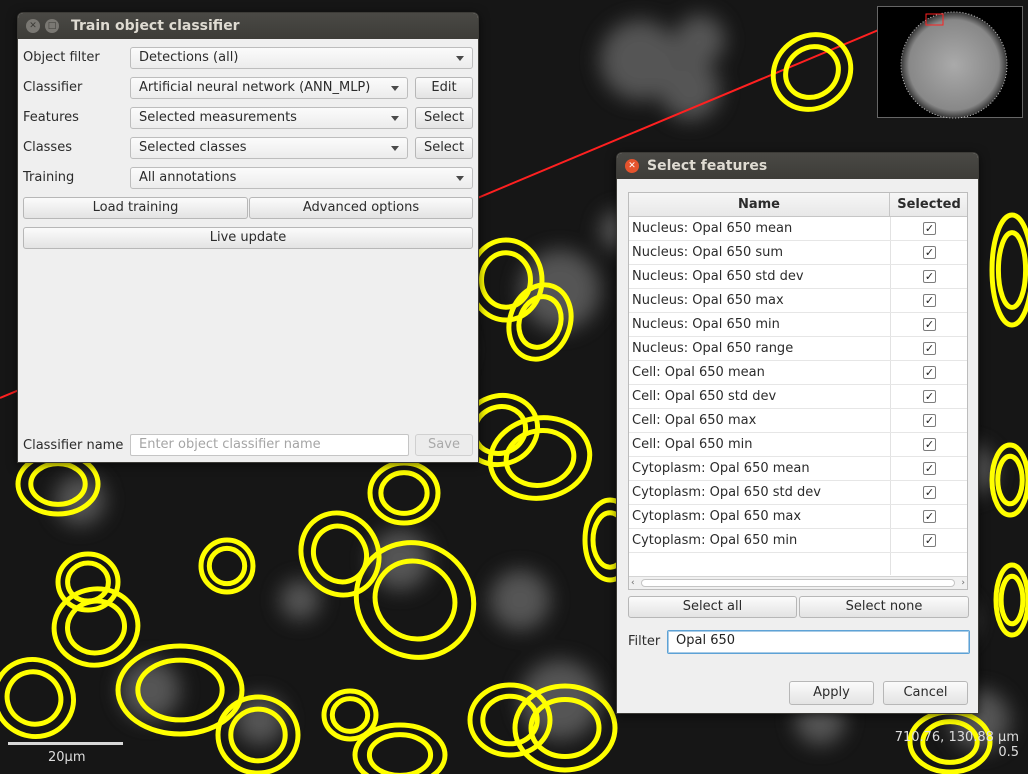  I want to click on feature-name: Cytoplasm: Opal 650 min, so click(715, 540).